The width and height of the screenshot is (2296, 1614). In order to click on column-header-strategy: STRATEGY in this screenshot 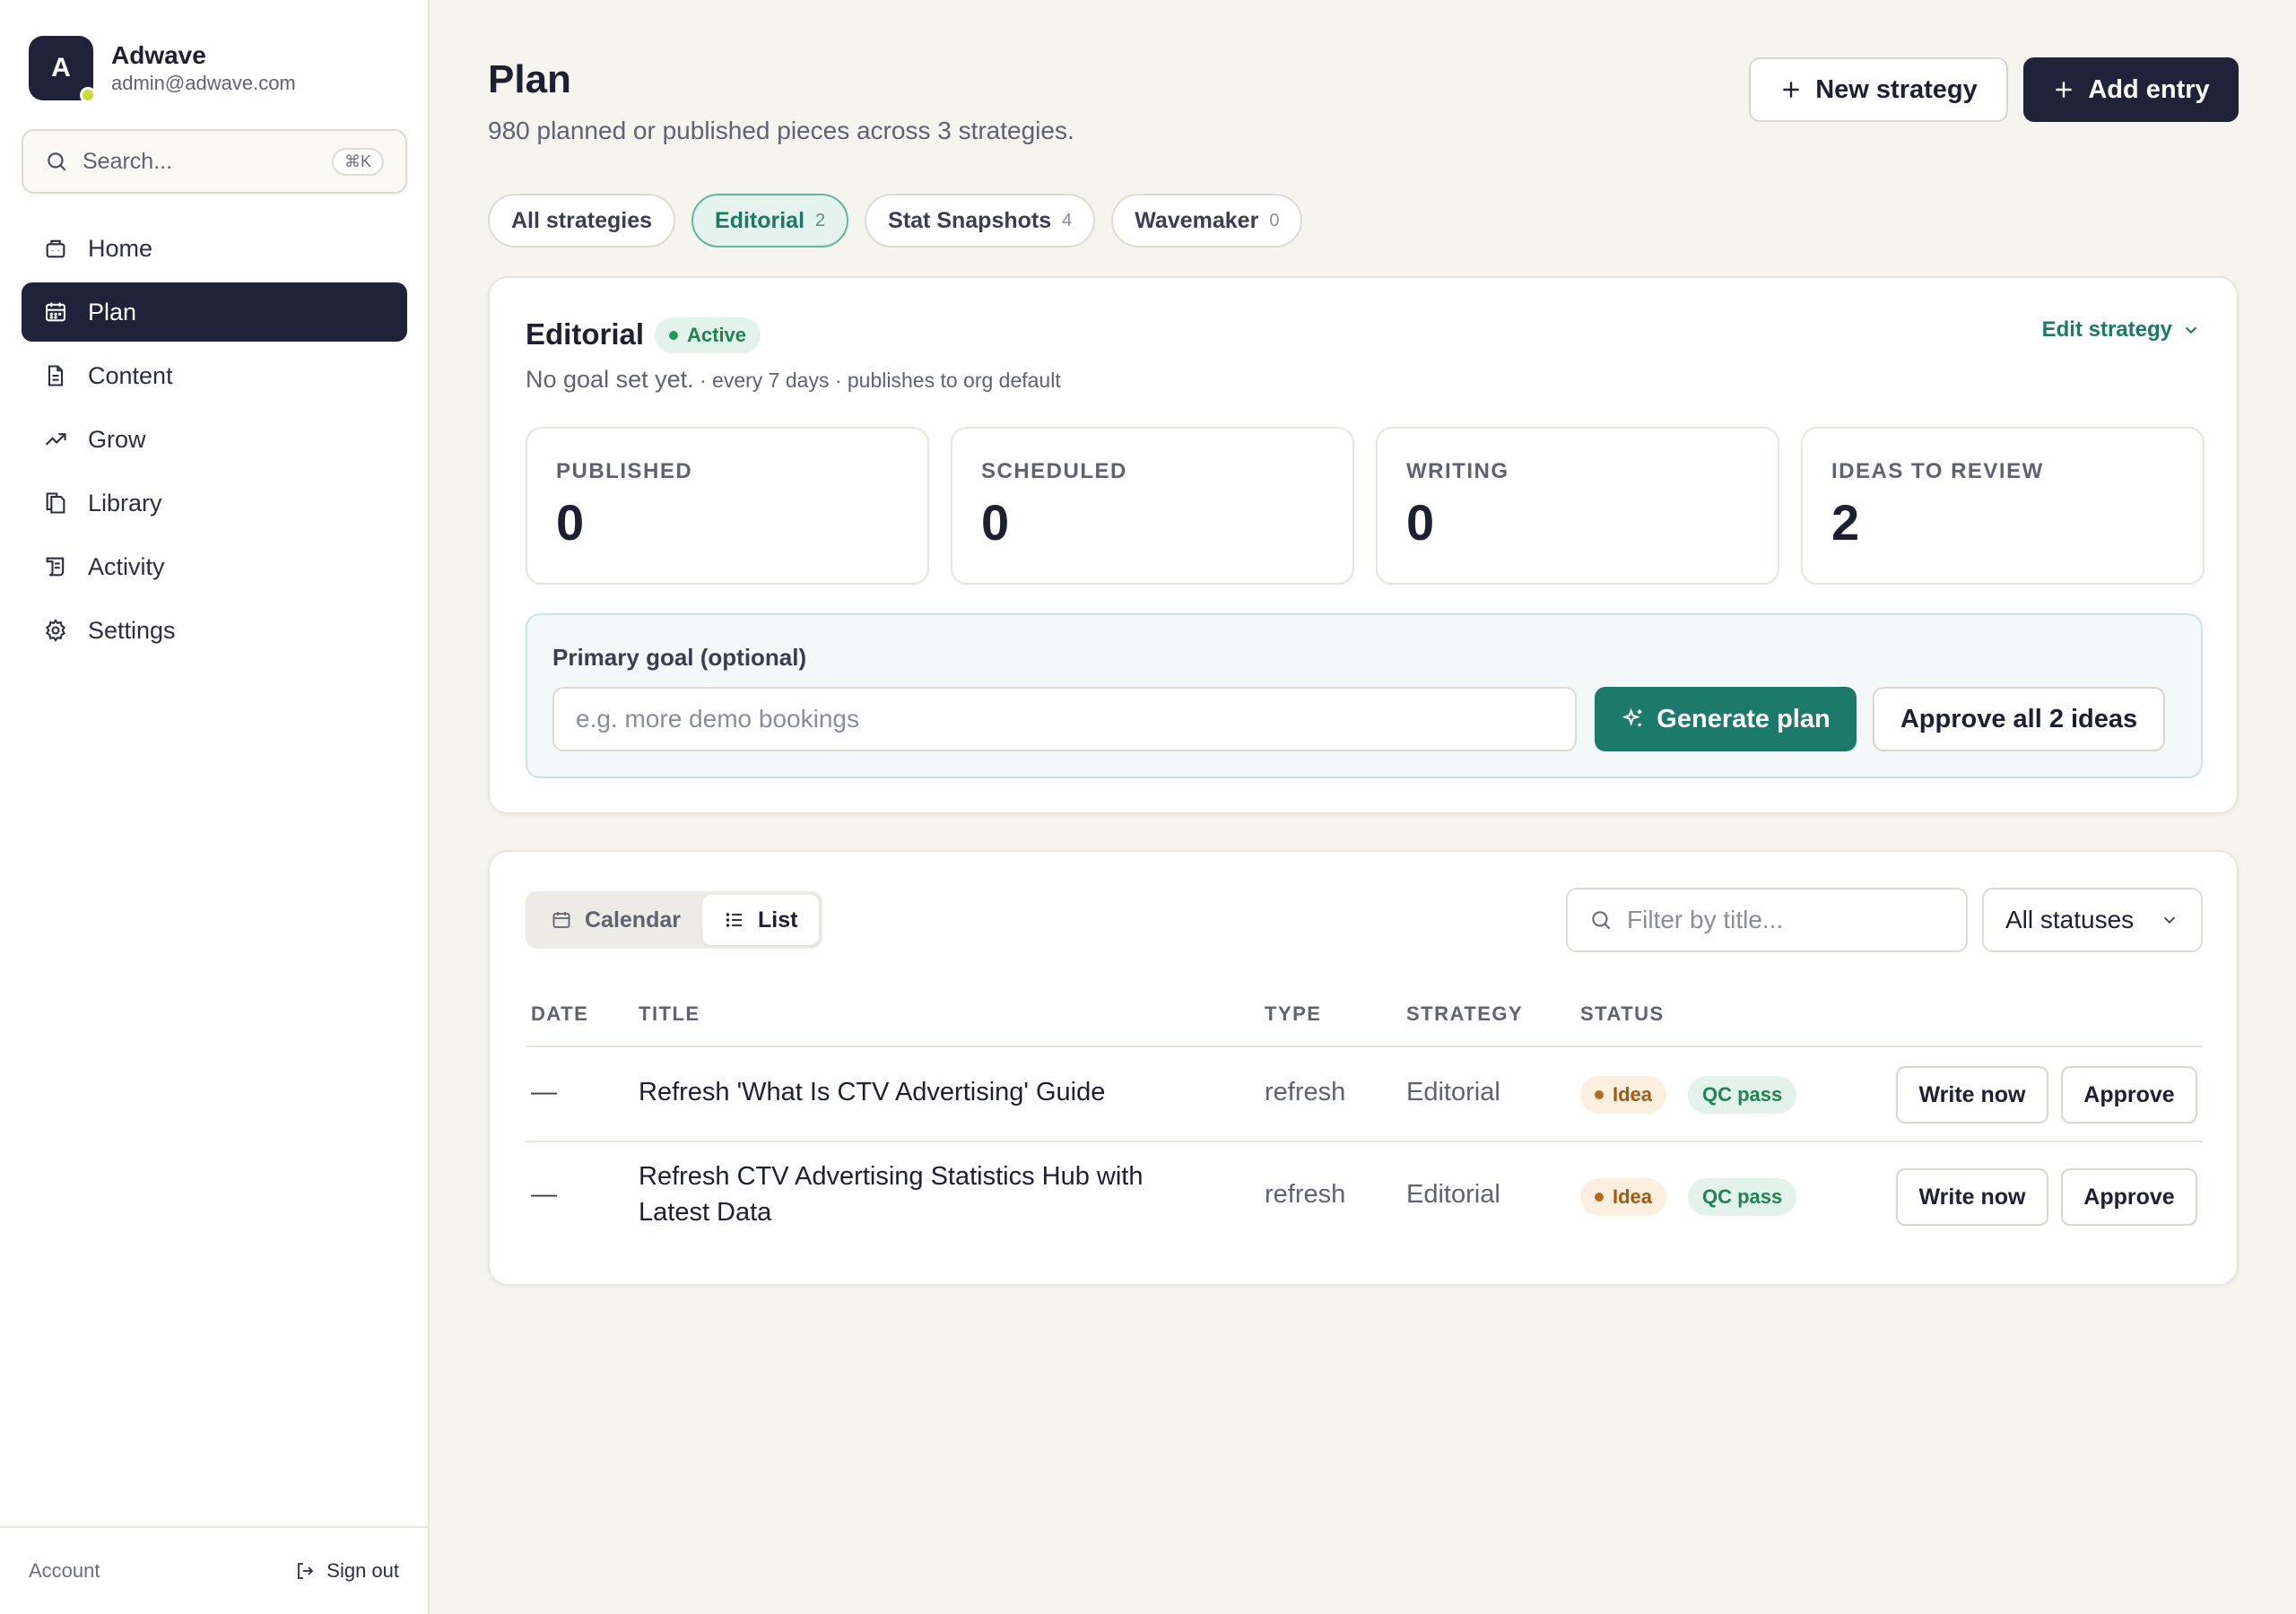, I will do `click(1465, 1013)`.